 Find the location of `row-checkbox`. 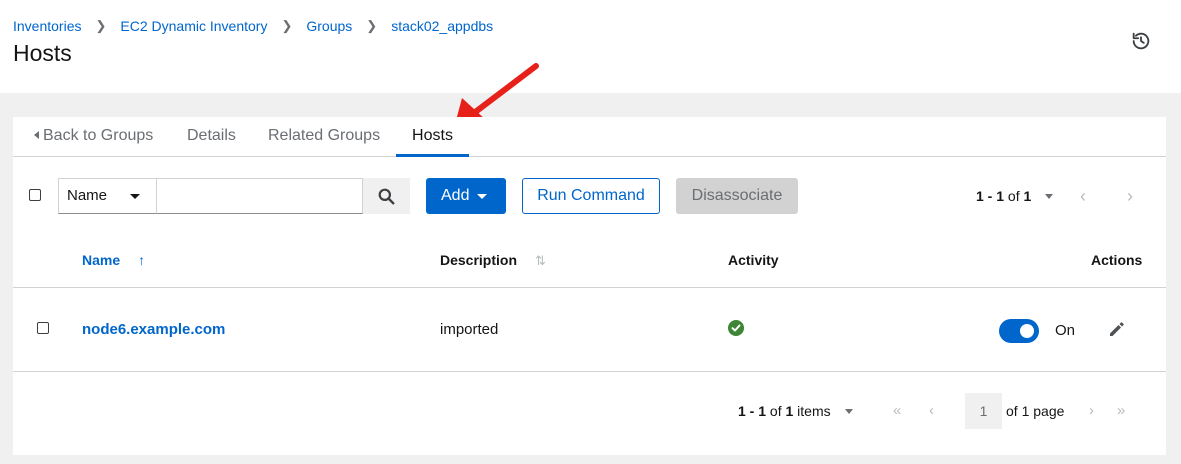

row-checkbox is located at coordinates (43, 328).